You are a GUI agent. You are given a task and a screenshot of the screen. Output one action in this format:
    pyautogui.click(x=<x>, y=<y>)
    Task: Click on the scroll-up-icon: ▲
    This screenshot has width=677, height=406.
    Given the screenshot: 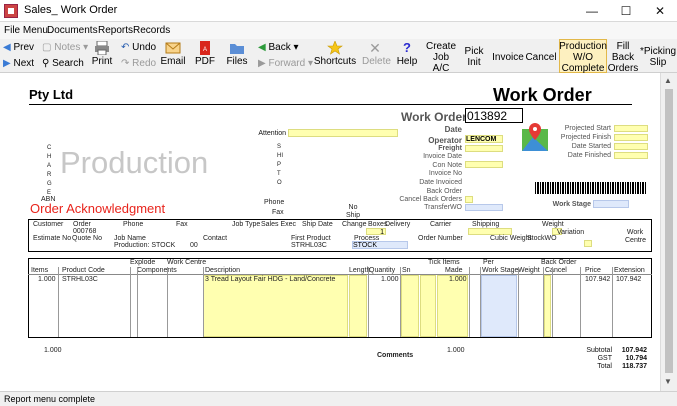 What is the action you would take?
    pyautogui.click(x=668, y=80)
    